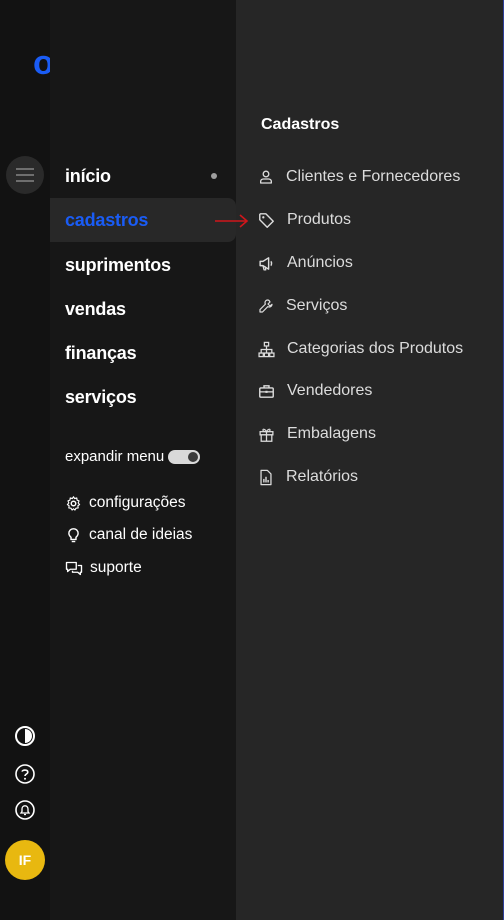  What do you see at coordinates (317, 305) in the screenshot?
I see `submenu-item-label: Serviços` at bounding box center [317, 305].